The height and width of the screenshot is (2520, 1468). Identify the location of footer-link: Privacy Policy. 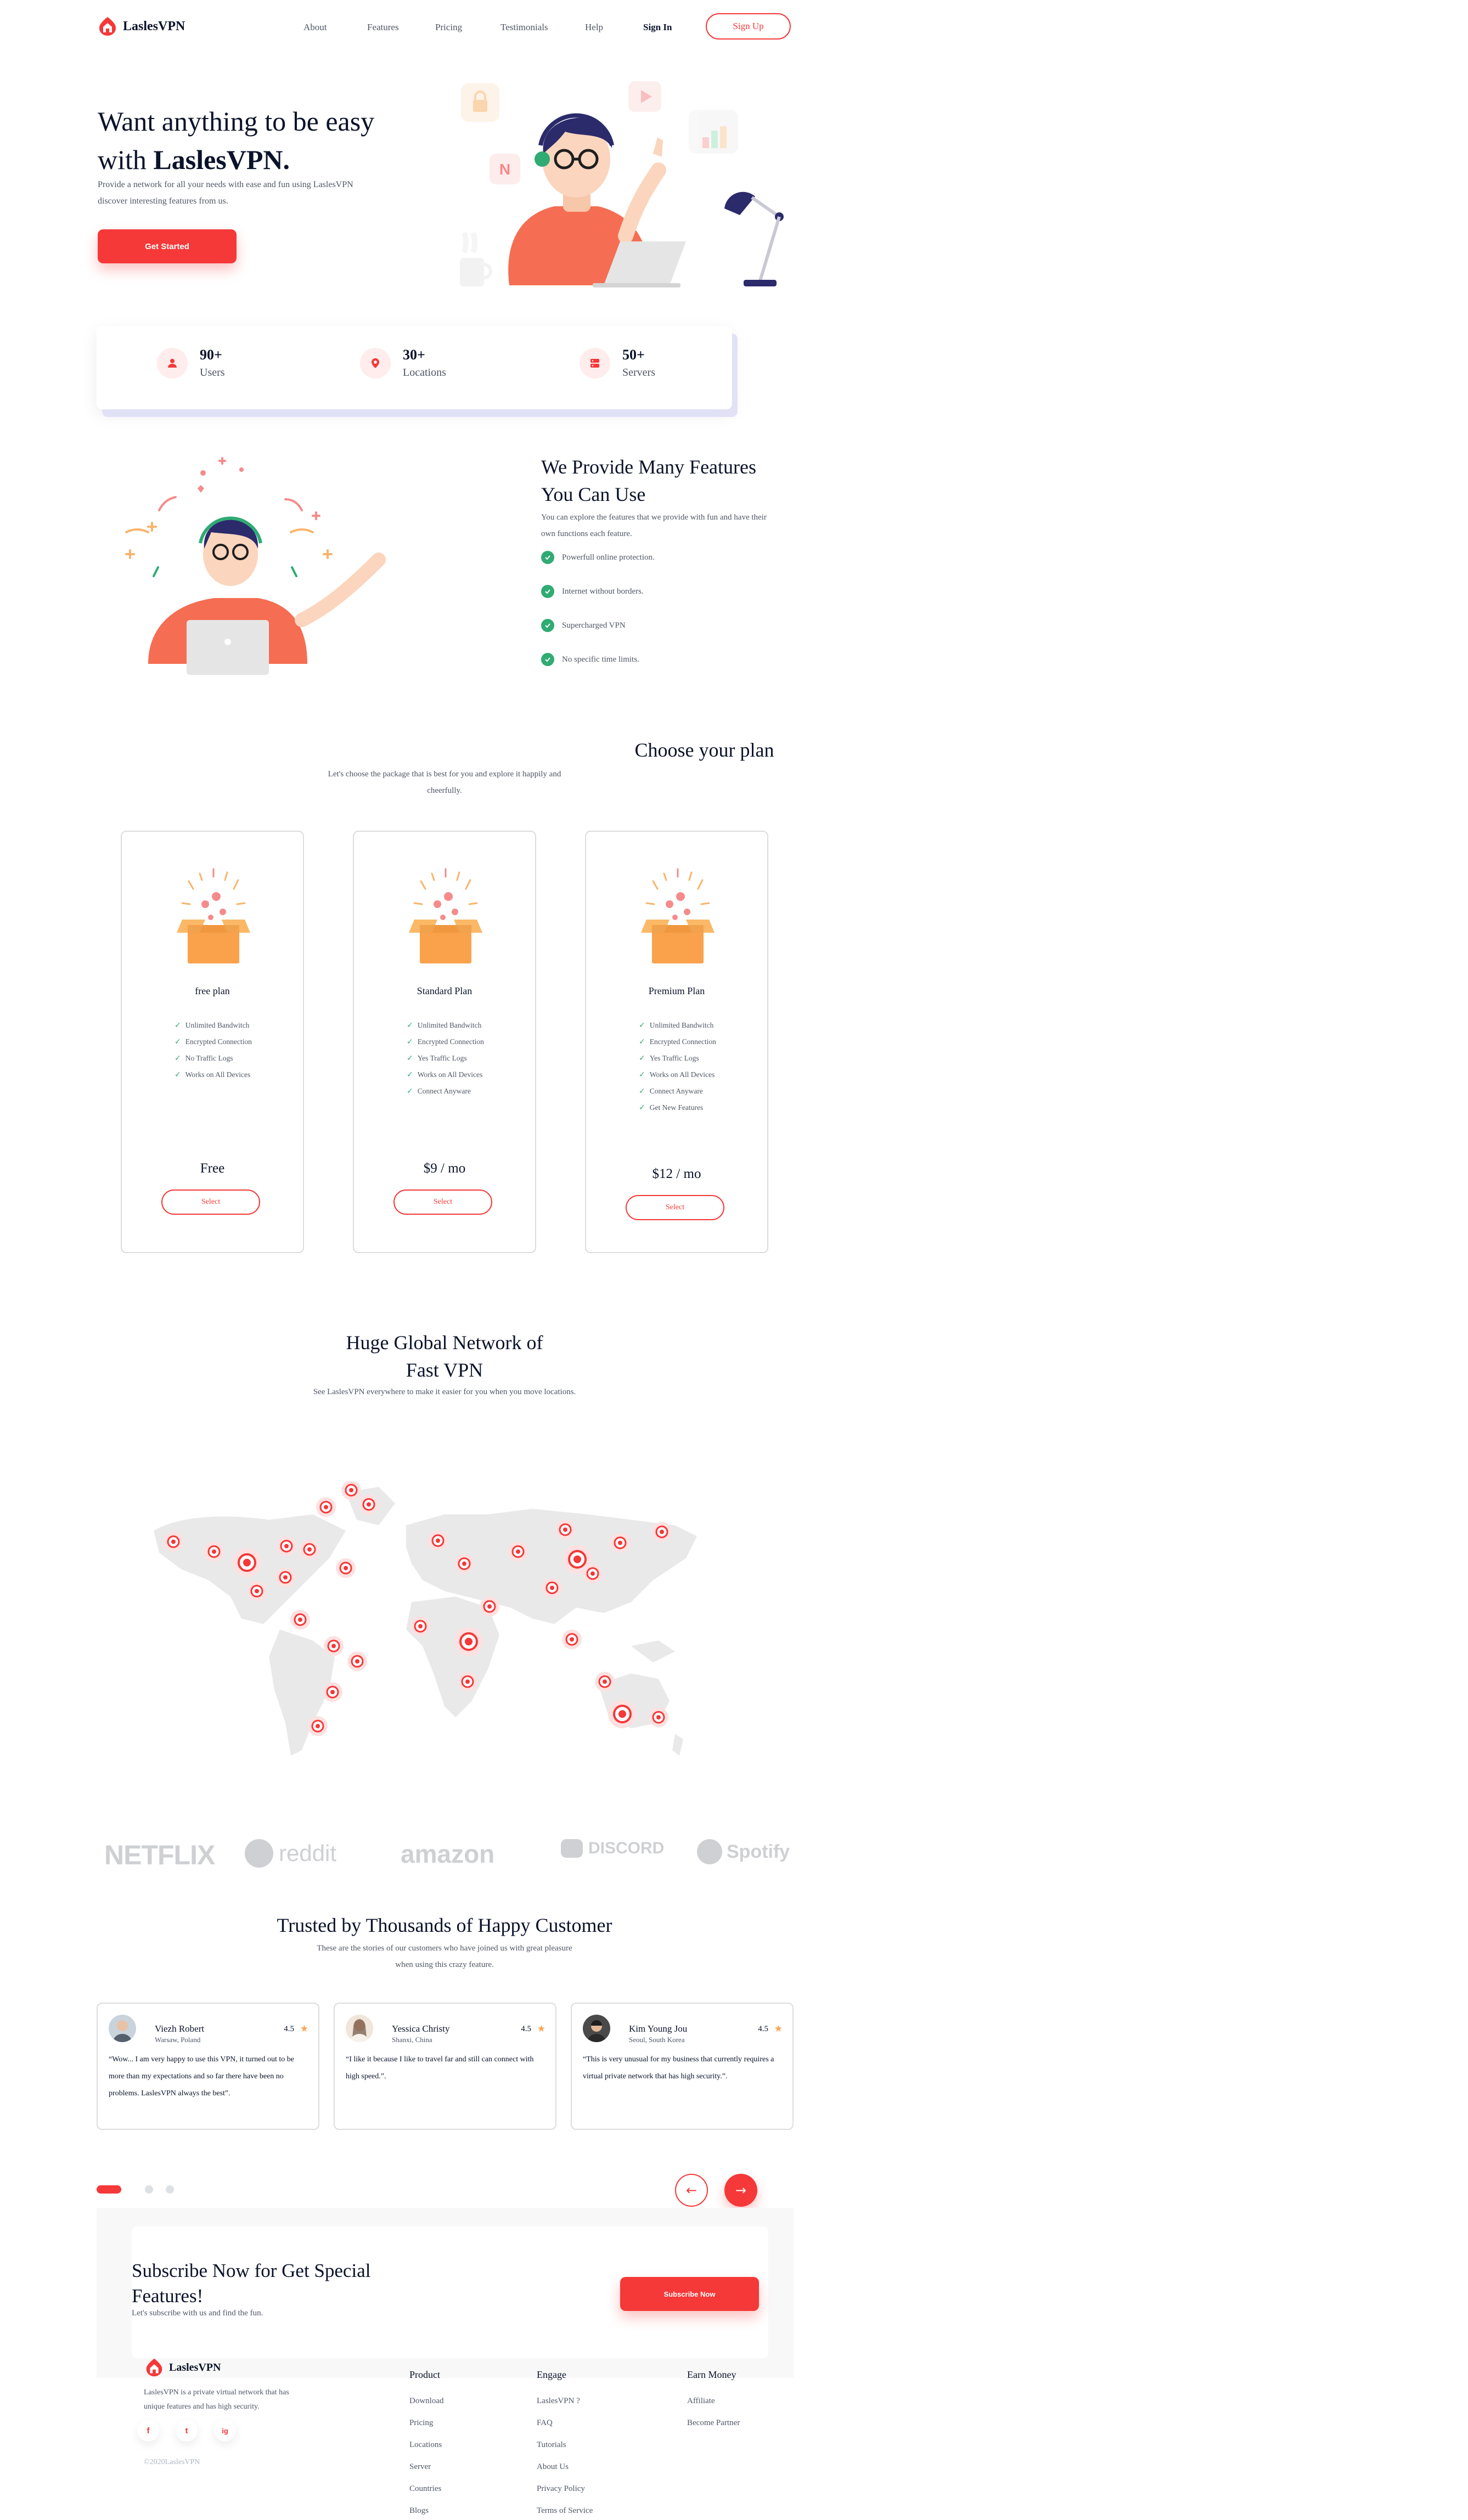
(565, 2489).